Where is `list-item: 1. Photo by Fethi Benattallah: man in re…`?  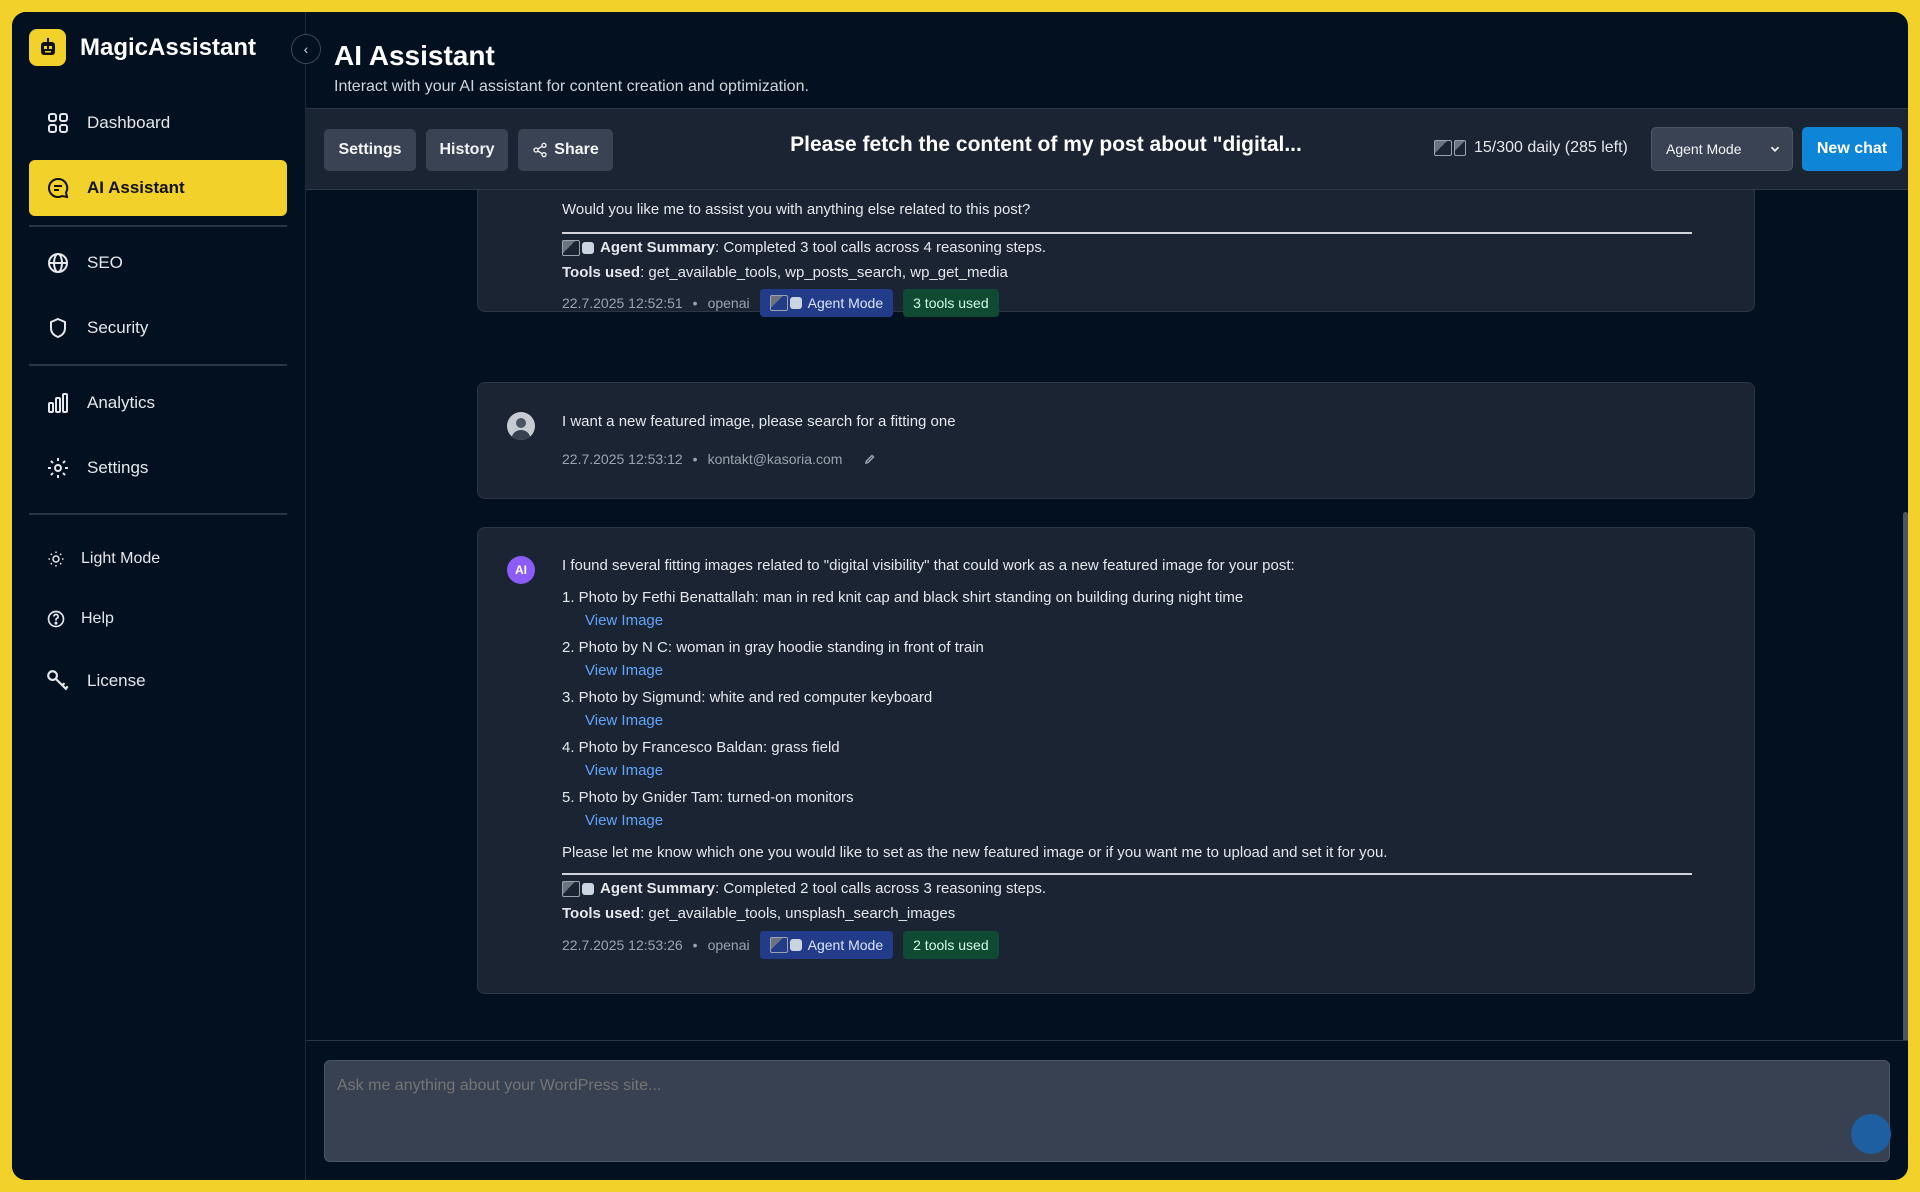 list-item: 1. Photo by Fethi Benattallah: man in re… is located at coordinates (903, 597).